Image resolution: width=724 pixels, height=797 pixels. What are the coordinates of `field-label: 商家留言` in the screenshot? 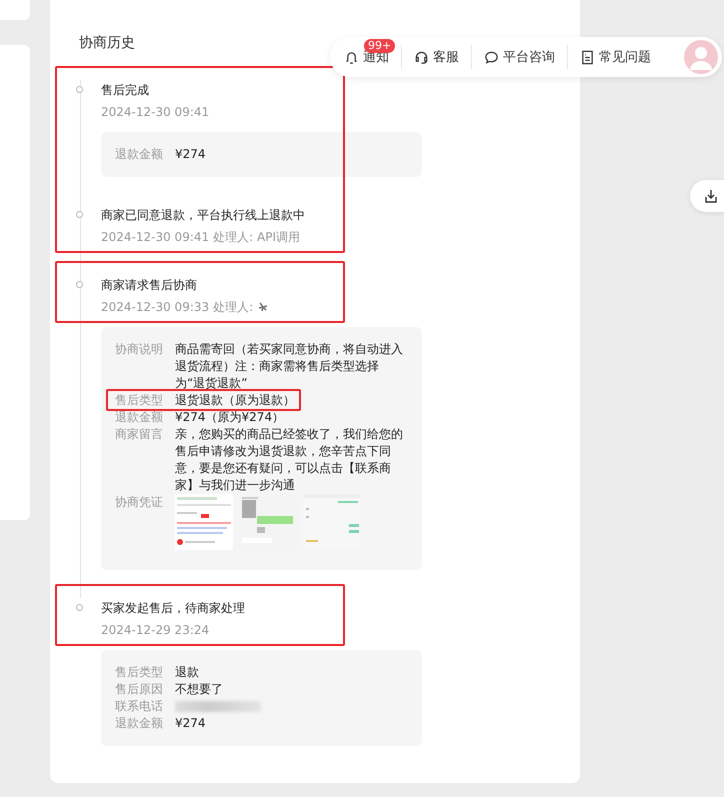 It's located at (139, 434).